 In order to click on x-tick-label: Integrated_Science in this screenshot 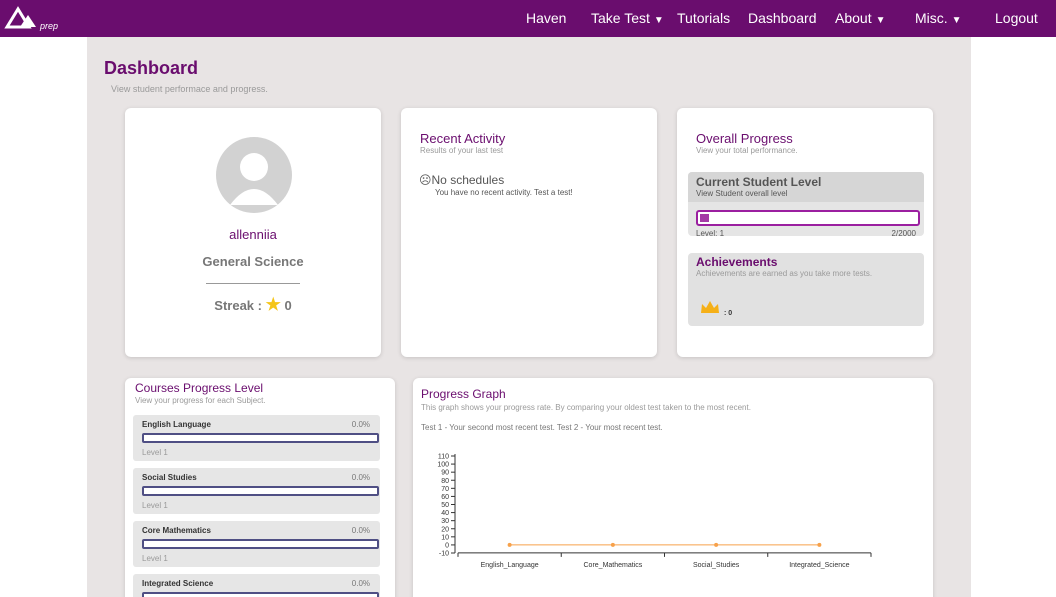, I will do `click(819, 565)`.